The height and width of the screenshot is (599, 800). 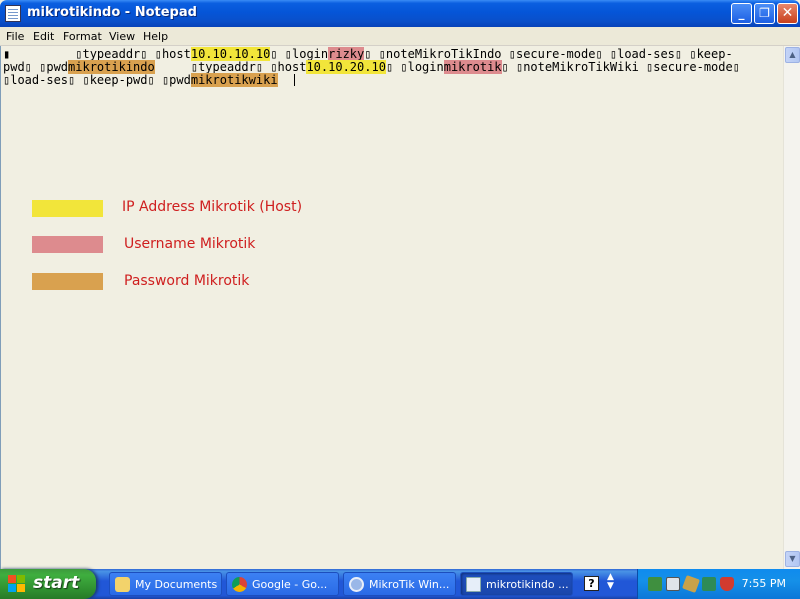 I want to click on clock: 7:55 PM, so click(x=764, y=583).